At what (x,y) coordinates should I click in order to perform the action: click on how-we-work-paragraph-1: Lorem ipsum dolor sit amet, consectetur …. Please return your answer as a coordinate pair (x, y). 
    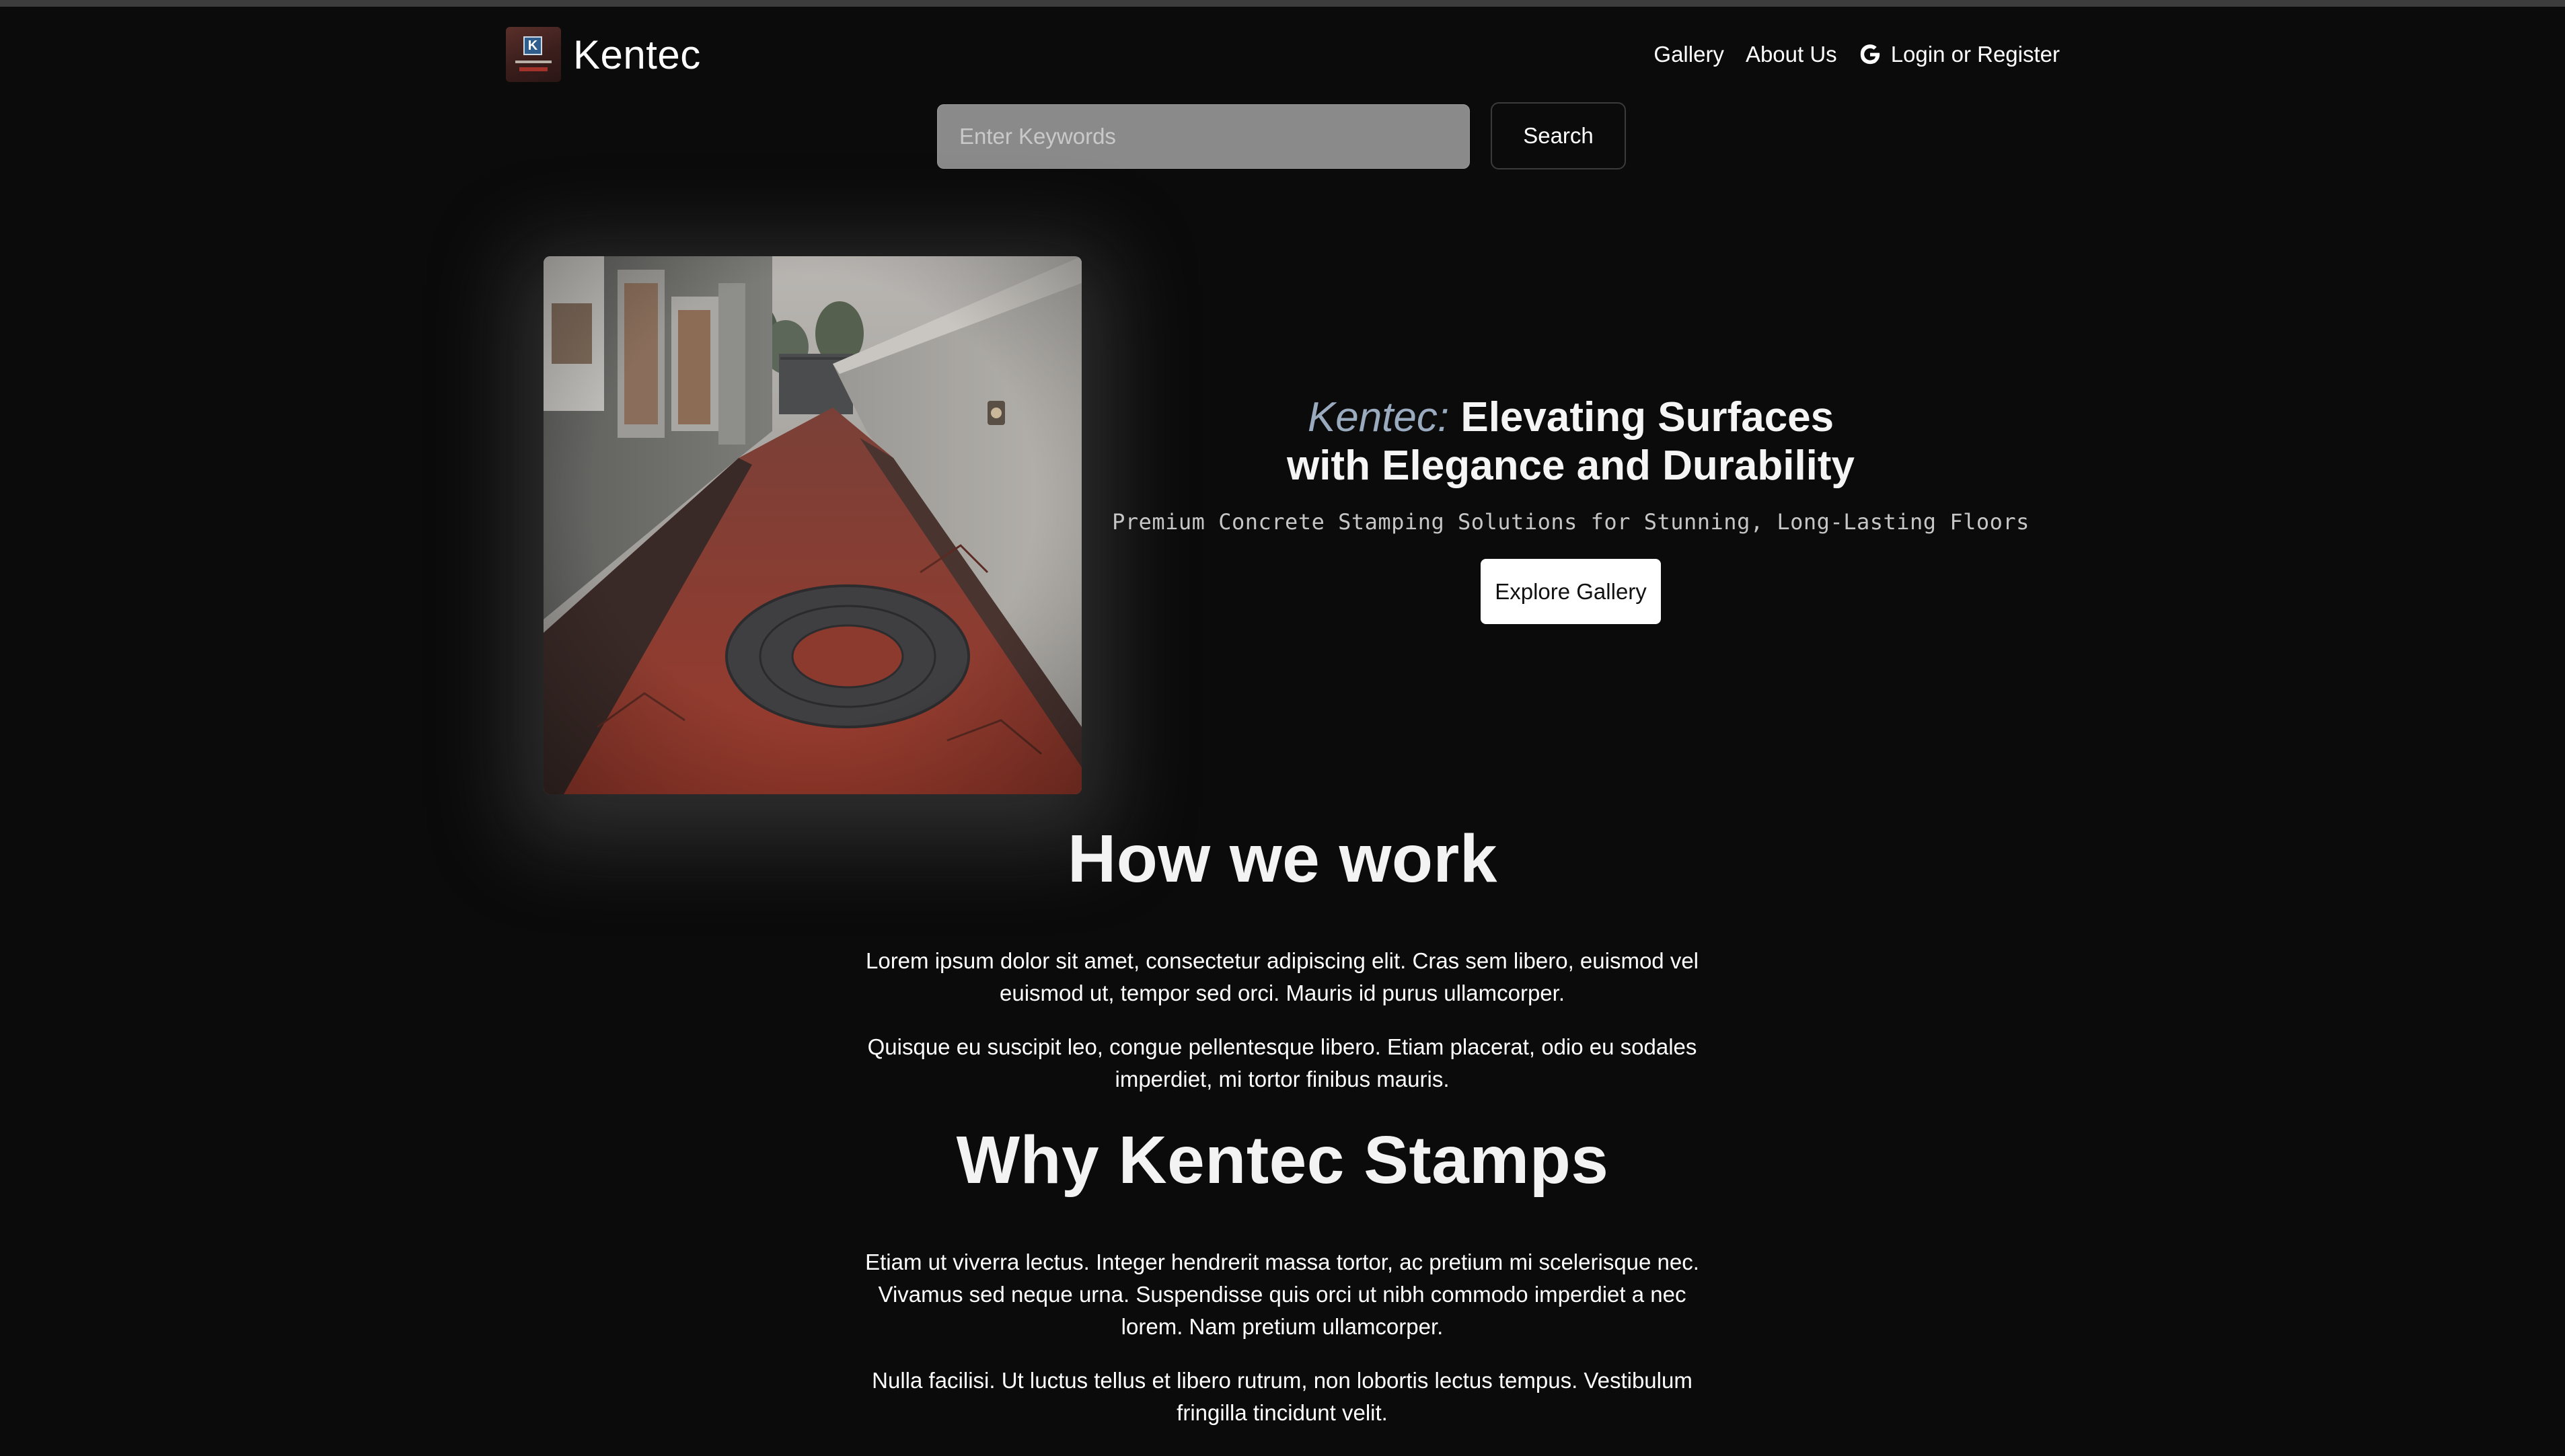
    Looking at the image, I should click on (1282, 976).